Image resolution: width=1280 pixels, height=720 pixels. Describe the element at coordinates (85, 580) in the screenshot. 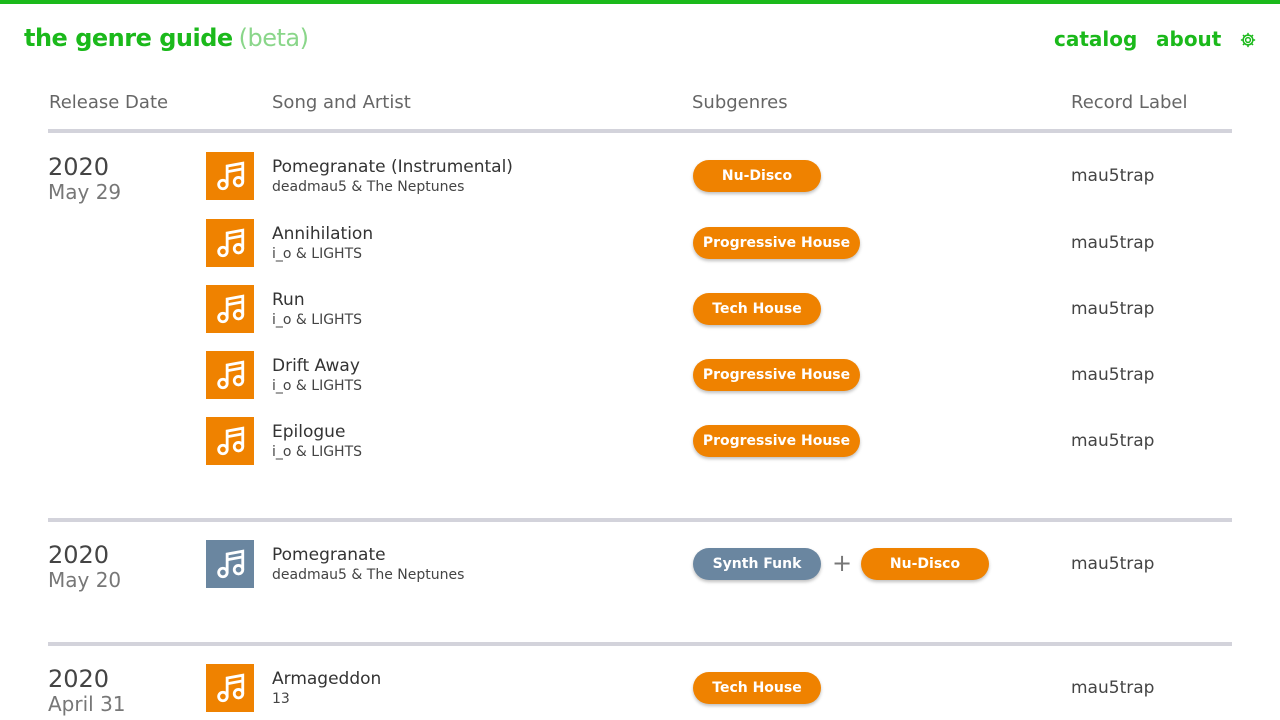

I see `release-day: May 20` at that location.